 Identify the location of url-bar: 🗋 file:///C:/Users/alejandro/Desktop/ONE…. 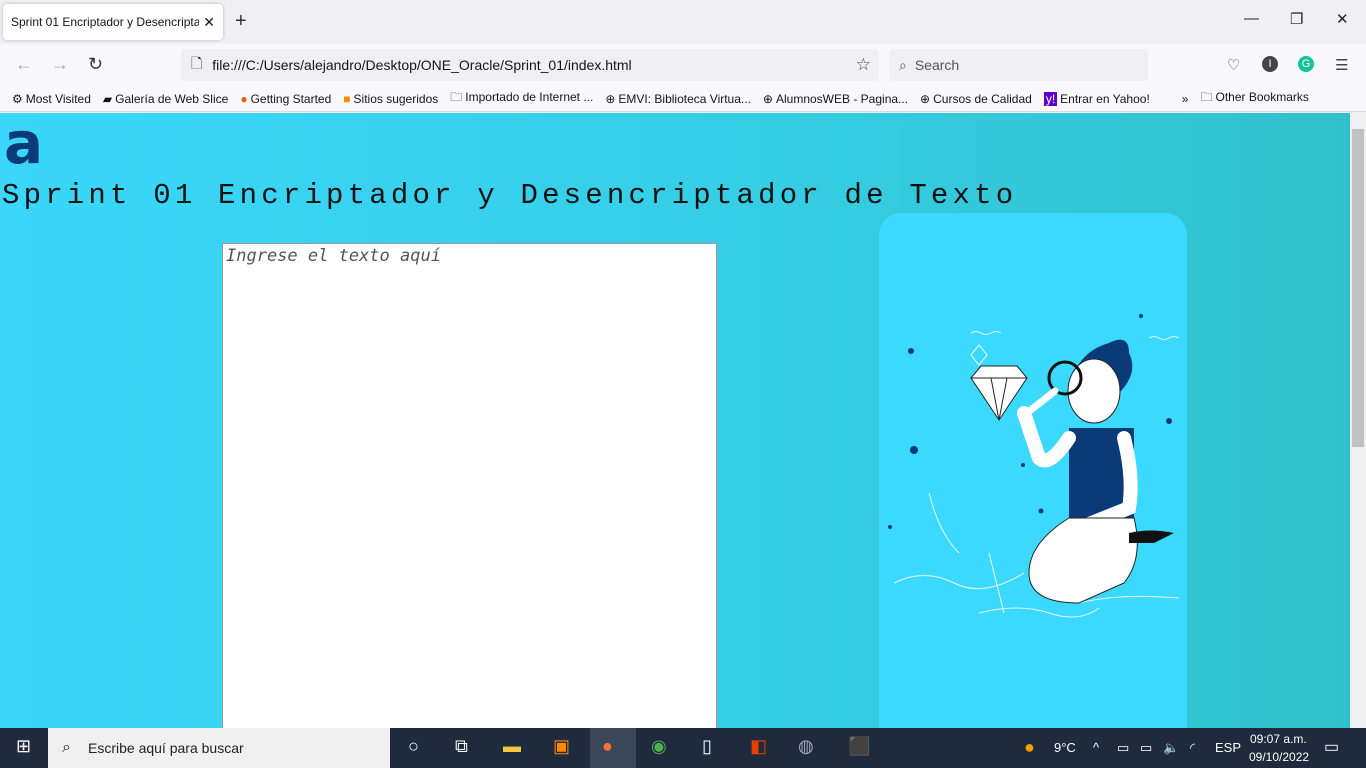
(530, 65).